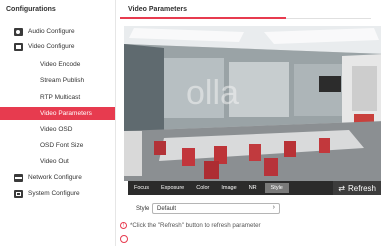  I want to click on sidebar-item-rtp-multicast: RTP Multicast, so click(57, 97).